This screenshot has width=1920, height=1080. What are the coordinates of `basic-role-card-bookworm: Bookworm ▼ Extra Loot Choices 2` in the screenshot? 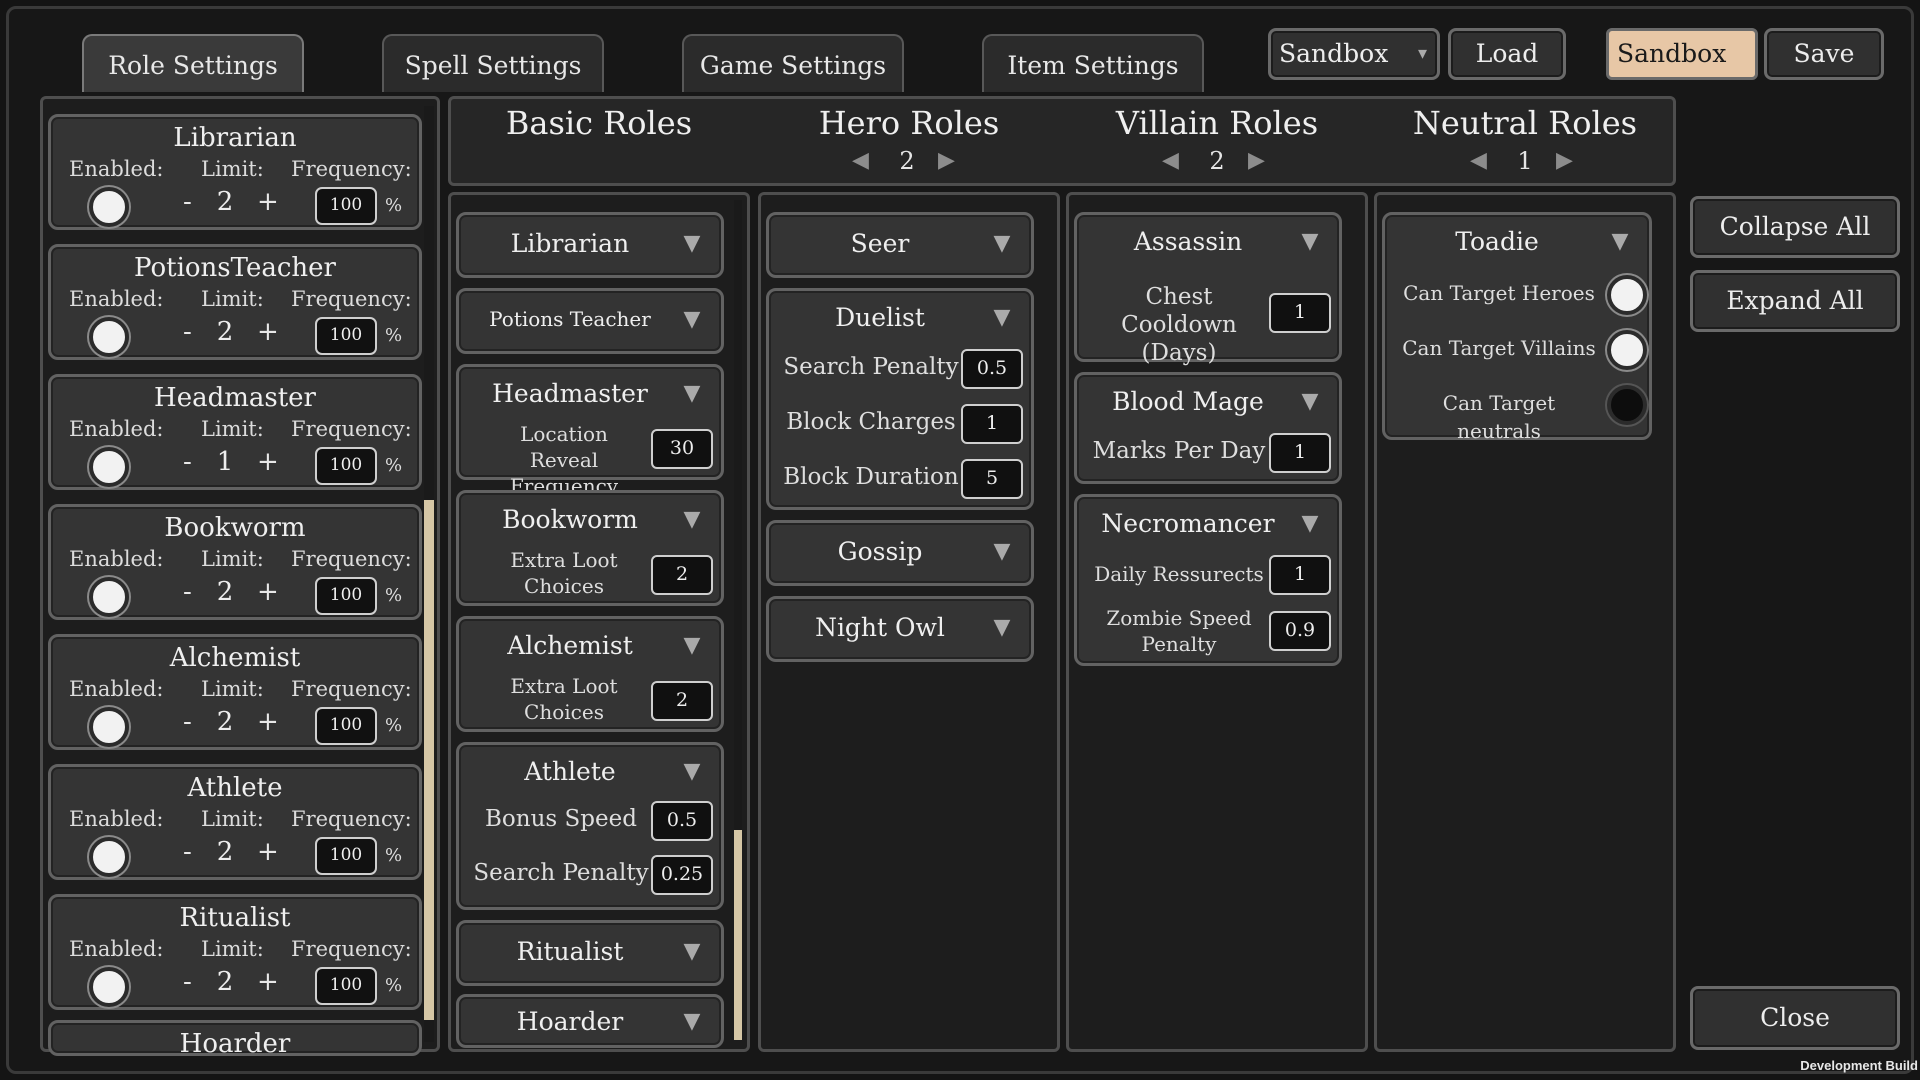 It's located at (590, 548).